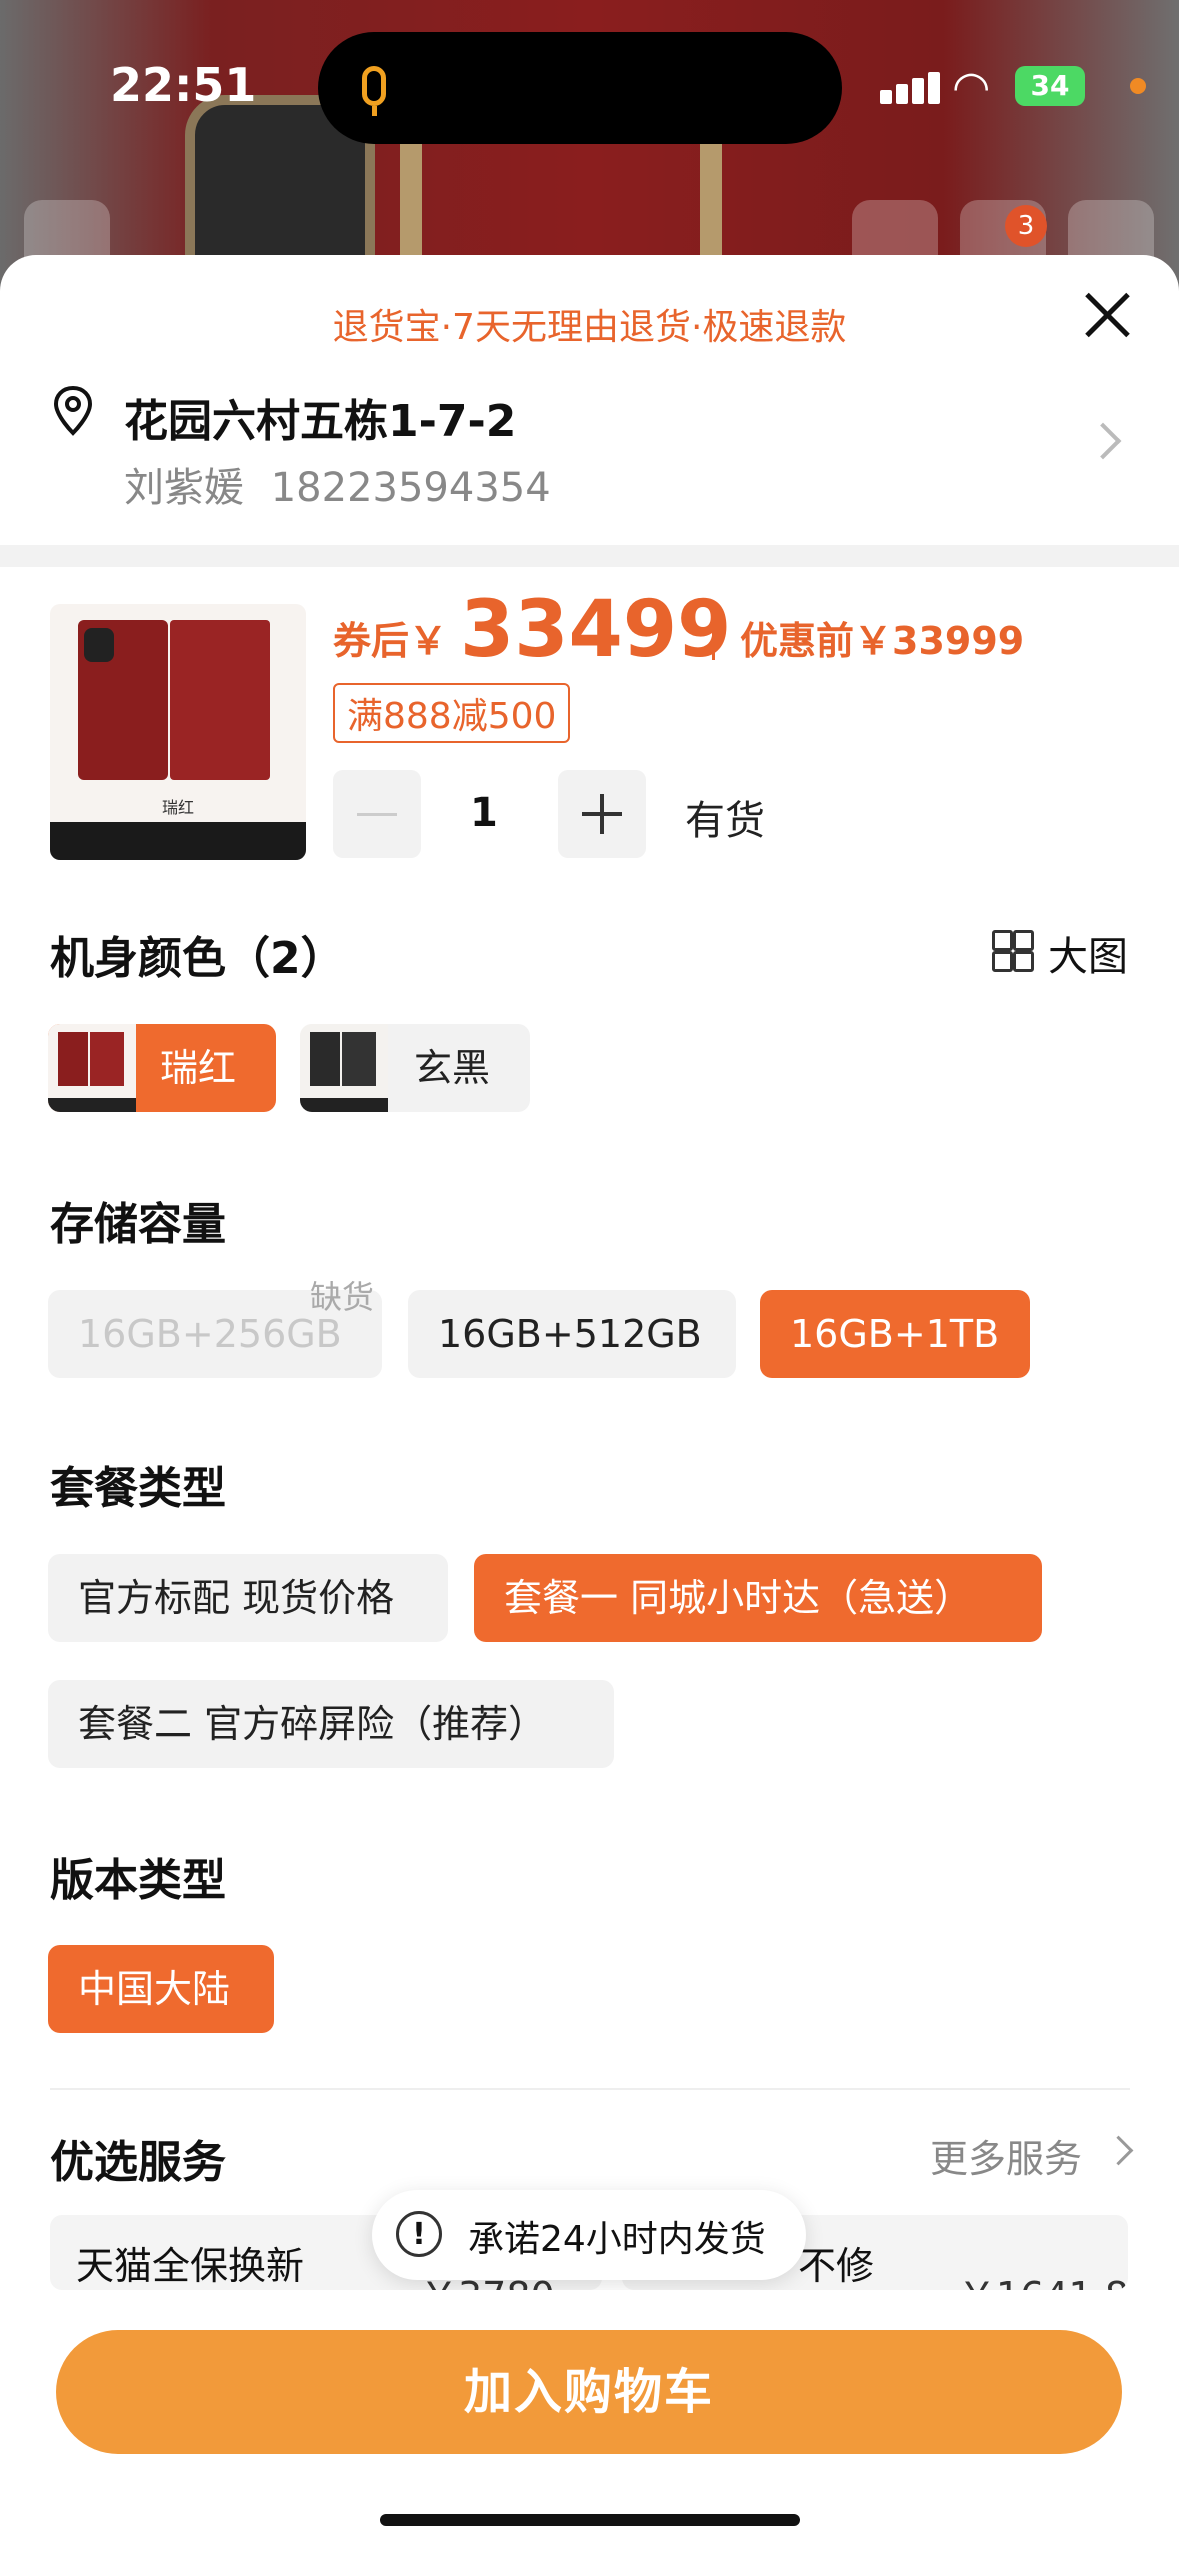  Describe the element at coordinates (390, 641) in the screenshot. I see `price-label: 券后￥` at that location.